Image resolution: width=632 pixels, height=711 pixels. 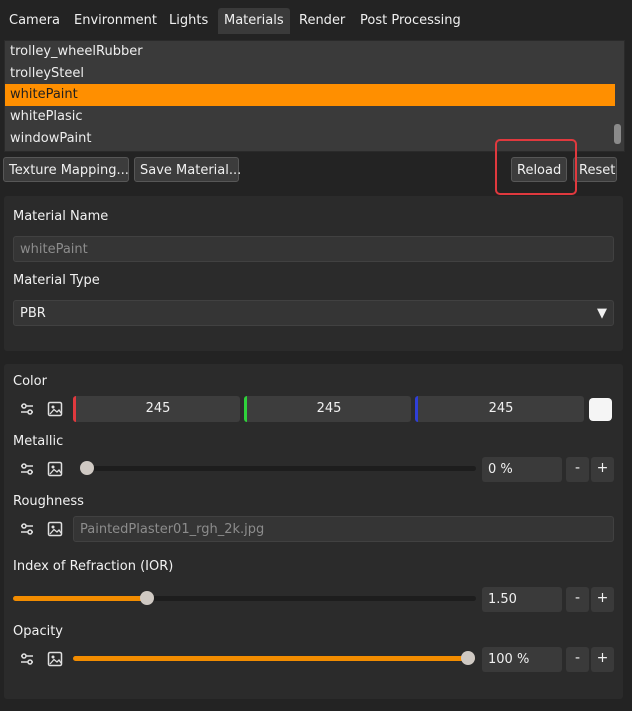 I want to click on material-type-dropdown: PBR ▼, so click(x=313, y=313).